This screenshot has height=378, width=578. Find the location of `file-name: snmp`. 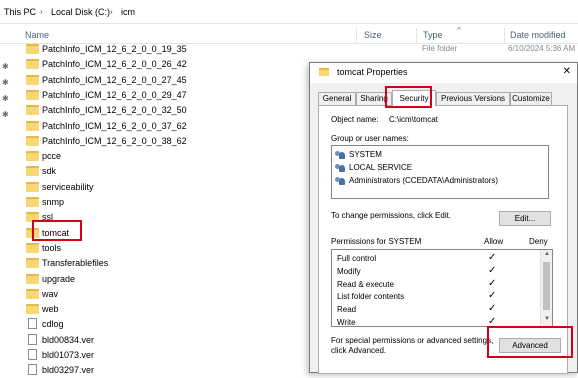

file-name: snmp is located at coordinates (53, 202).